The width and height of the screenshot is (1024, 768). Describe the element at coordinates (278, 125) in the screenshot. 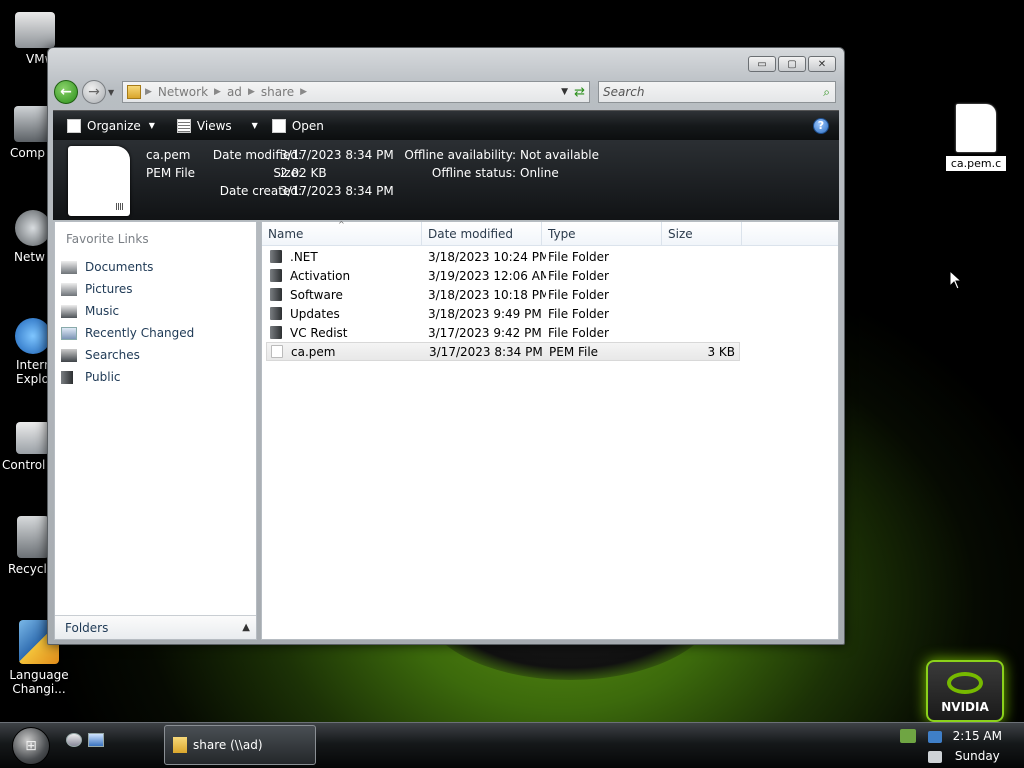

I see `open-icon` at that location.